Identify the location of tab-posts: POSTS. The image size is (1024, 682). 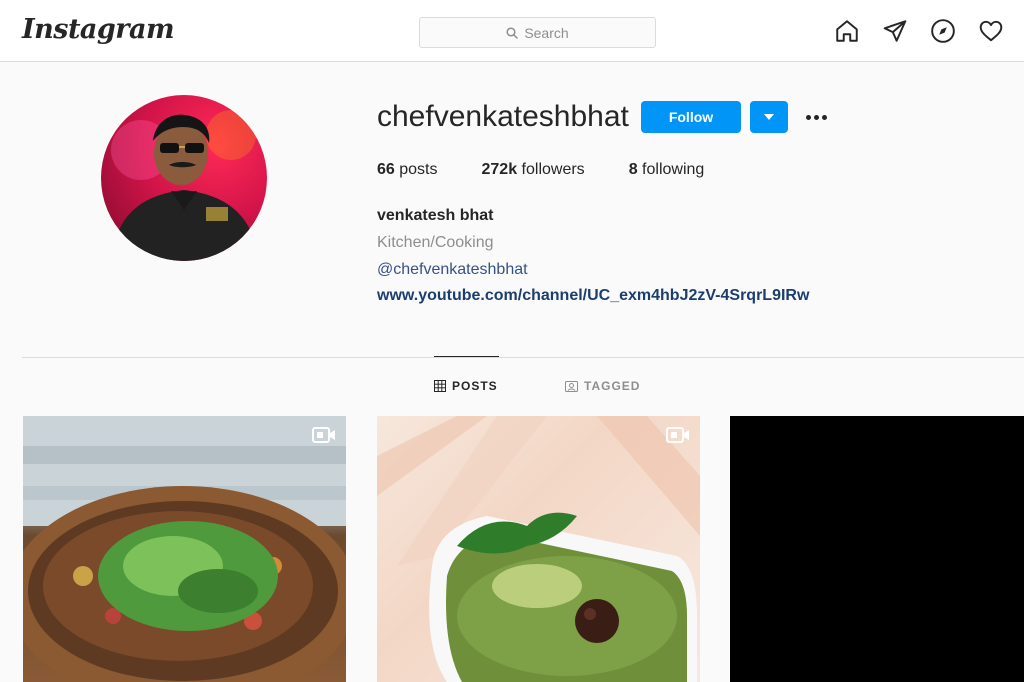
(466, 386).